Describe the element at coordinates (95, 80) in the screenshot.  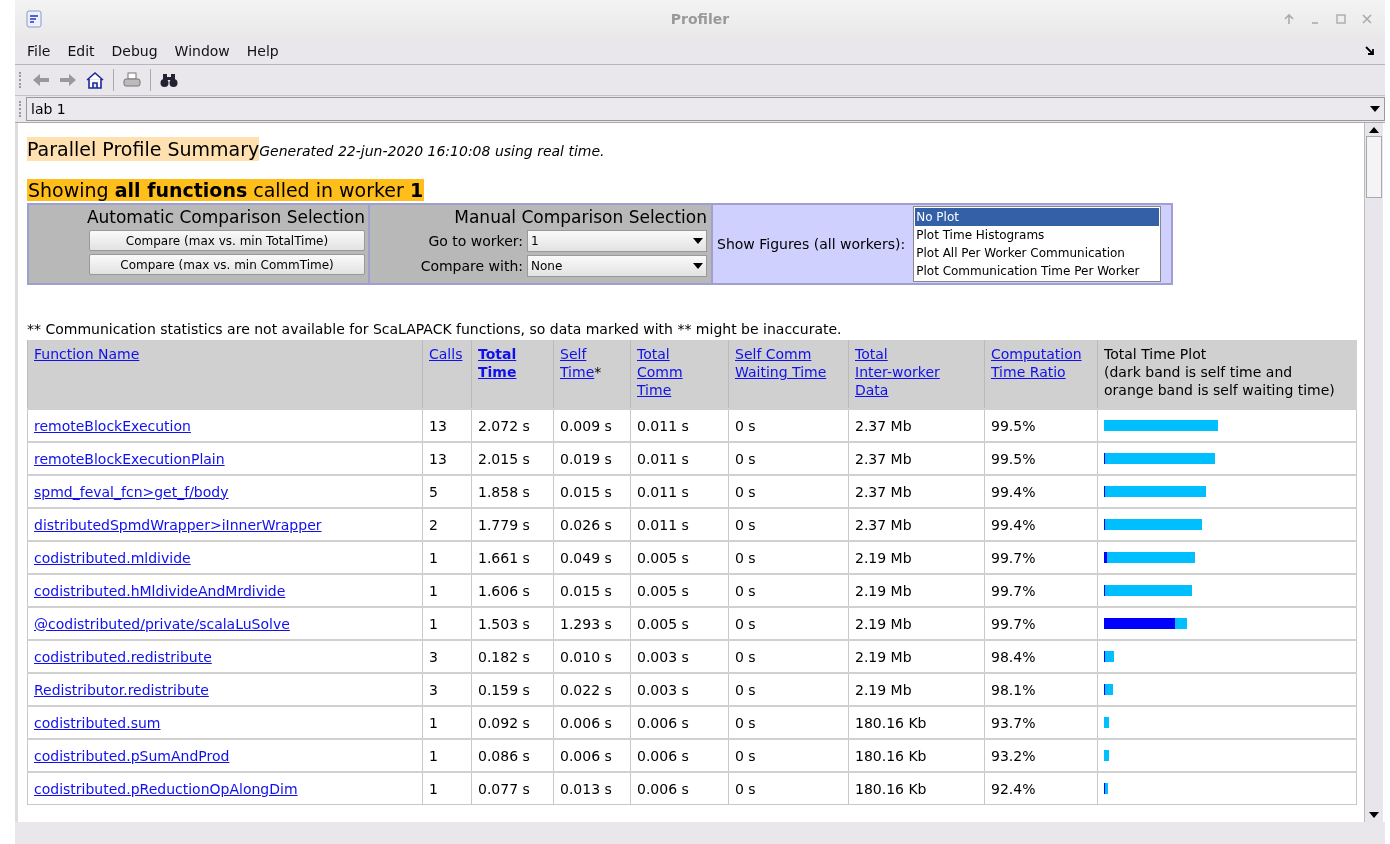
I see `home-icon` at that location.